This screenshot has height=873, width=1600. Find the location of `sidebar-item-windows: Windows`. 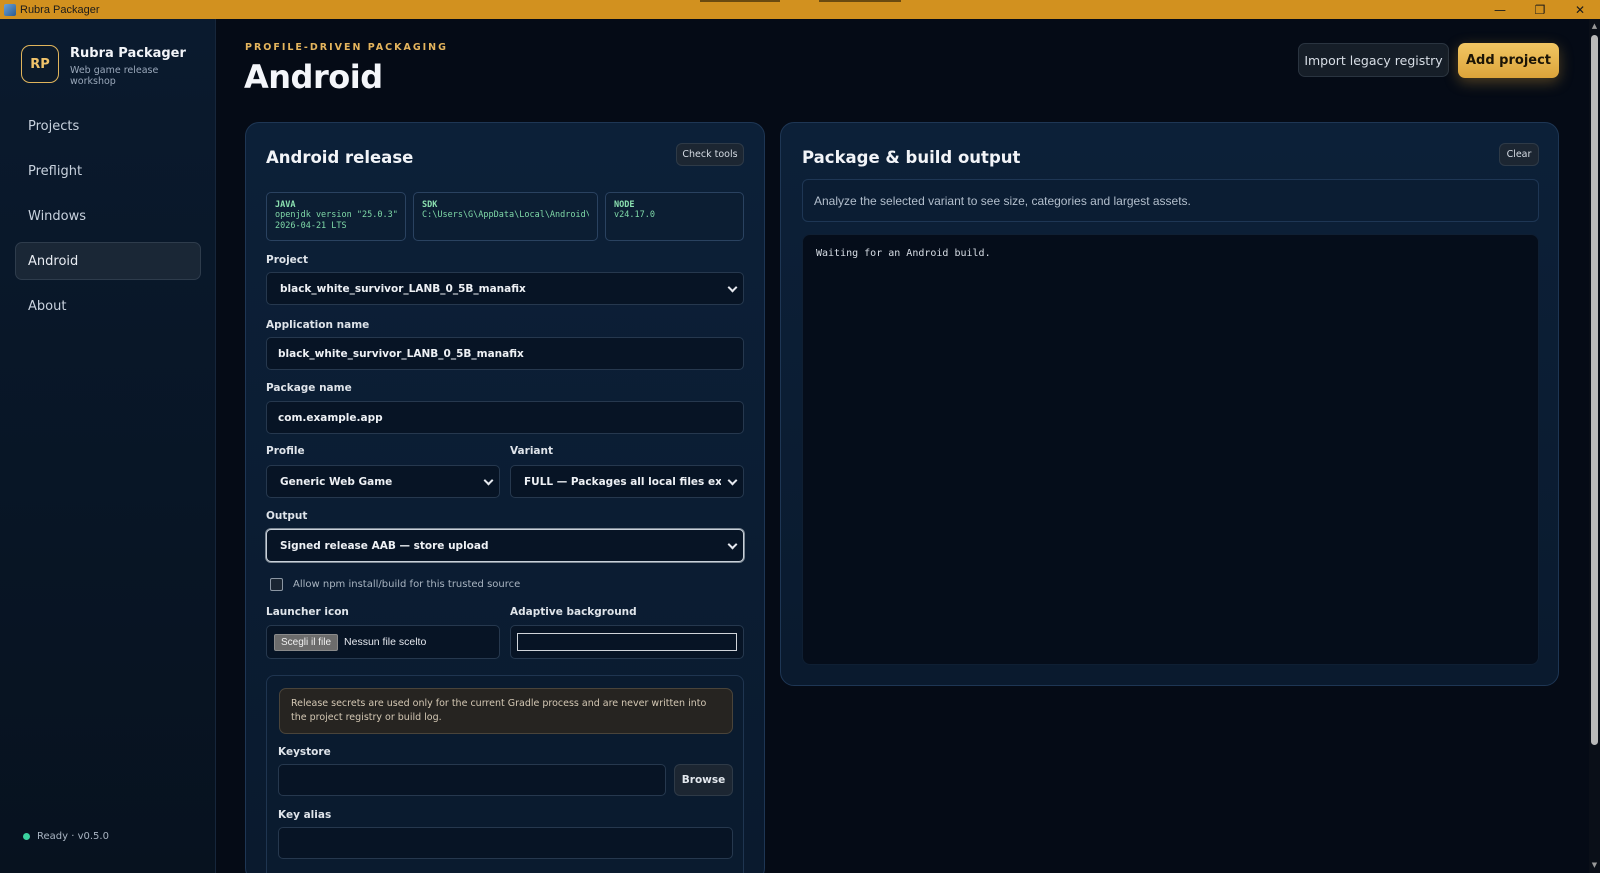

sidebar-item-windows: Windows is located at coordinates (108, 216).